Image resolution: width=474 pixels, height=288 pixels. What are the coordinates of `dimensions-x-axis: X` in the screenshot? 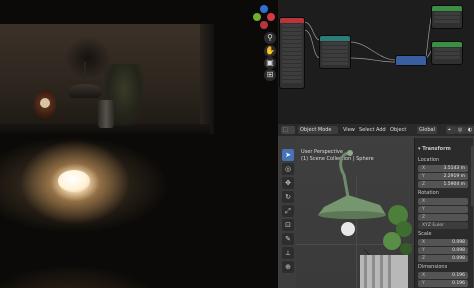 It's located at (424, 275).